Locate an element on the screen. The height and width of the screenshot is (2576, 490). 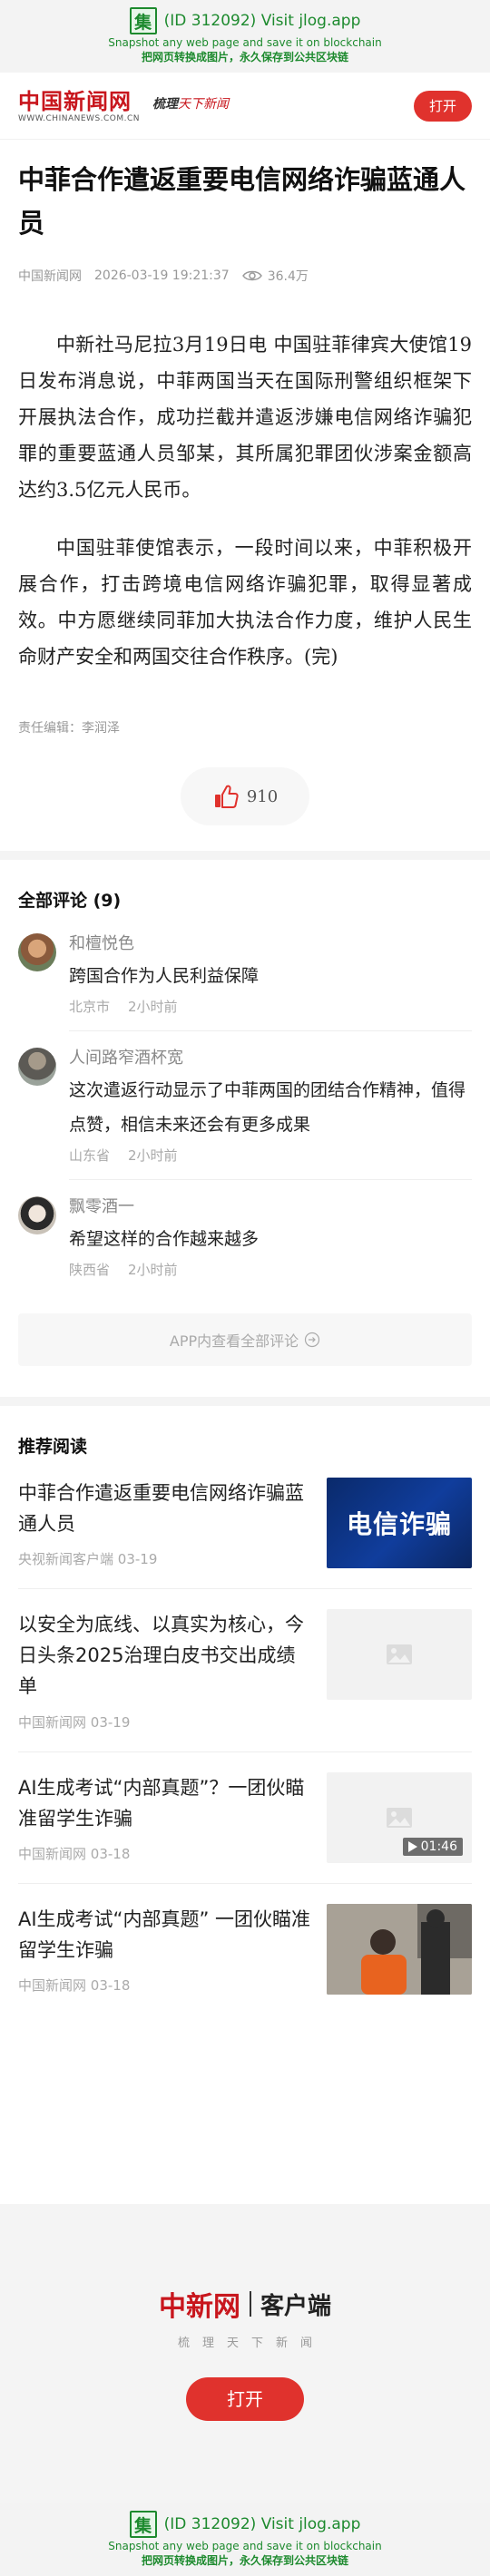
eye-icon is located at coordinates (251, 275).